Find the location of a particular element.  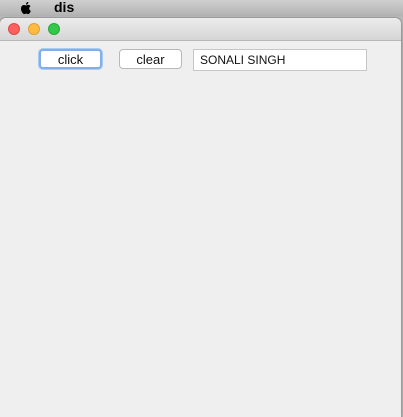

minimize-icon is located at coordinates (34, 29).